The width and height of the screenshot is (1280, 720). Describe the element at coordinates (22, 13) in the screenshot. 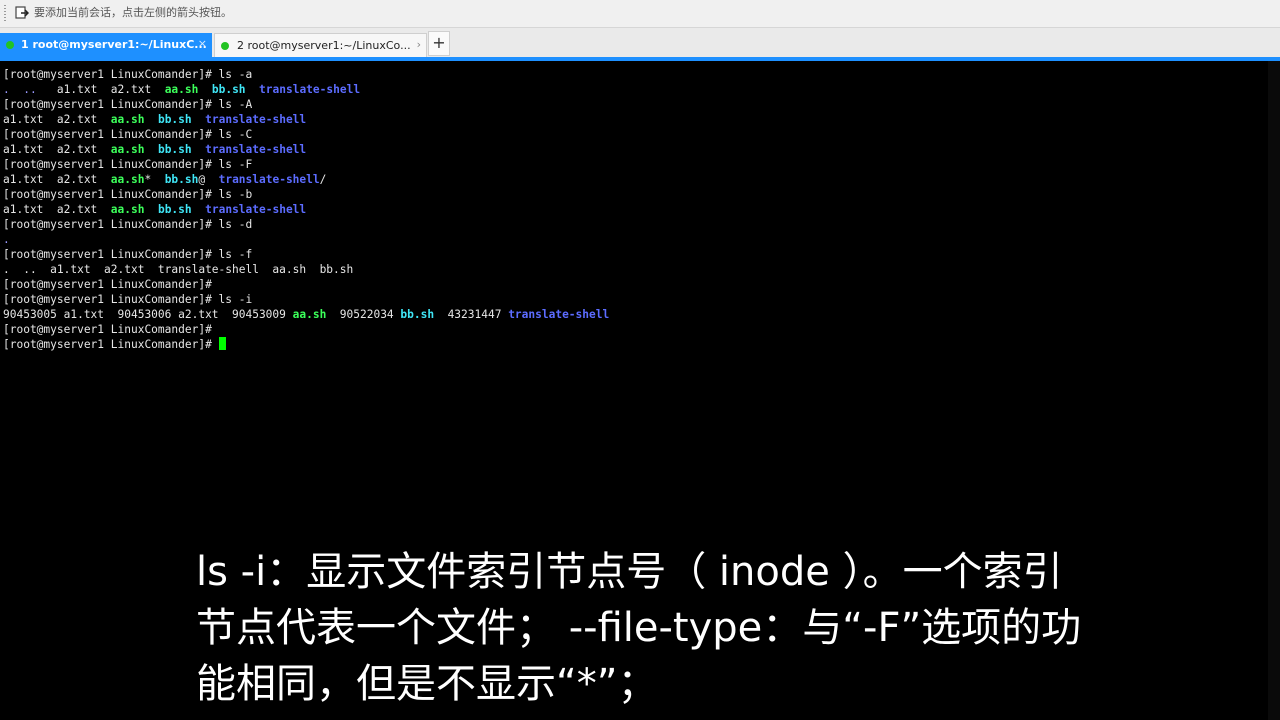

I see `add-session-icon` at that location.